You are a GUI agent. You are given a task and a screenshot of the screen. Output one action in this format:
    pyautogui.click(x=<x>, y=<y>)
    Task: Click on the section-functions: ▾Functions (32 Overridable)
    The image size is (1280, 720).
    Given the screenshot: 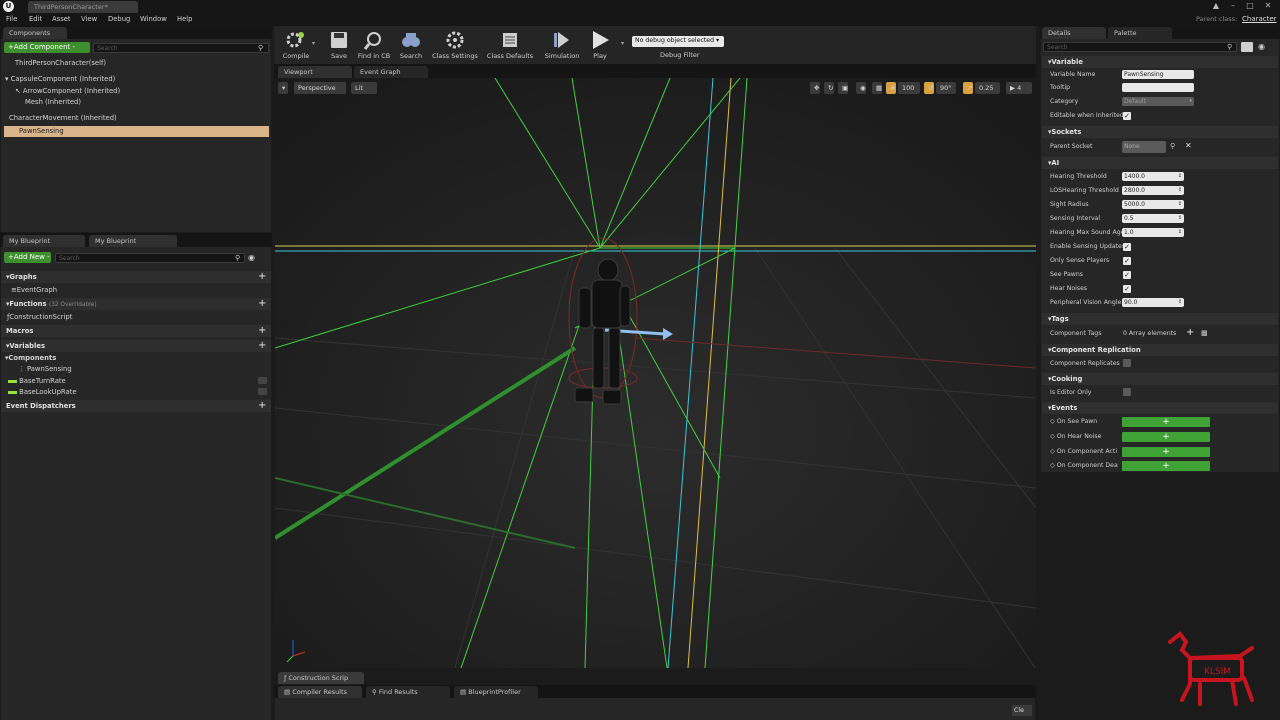 What is the action you would take?
    pyautogui.click(x=136, y=304)
    